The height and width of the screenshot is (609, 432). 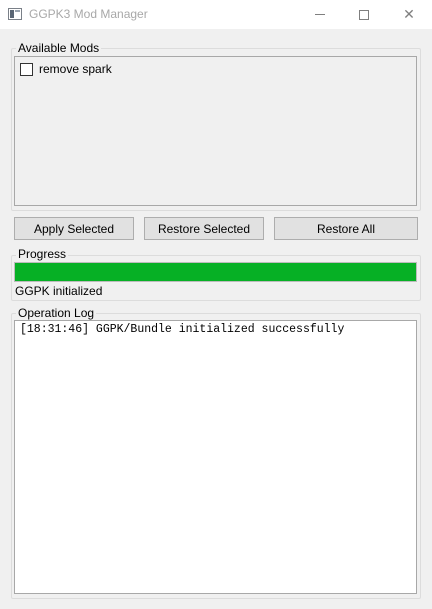 I want to click on window-app-icon, so click(x=15, y=14).